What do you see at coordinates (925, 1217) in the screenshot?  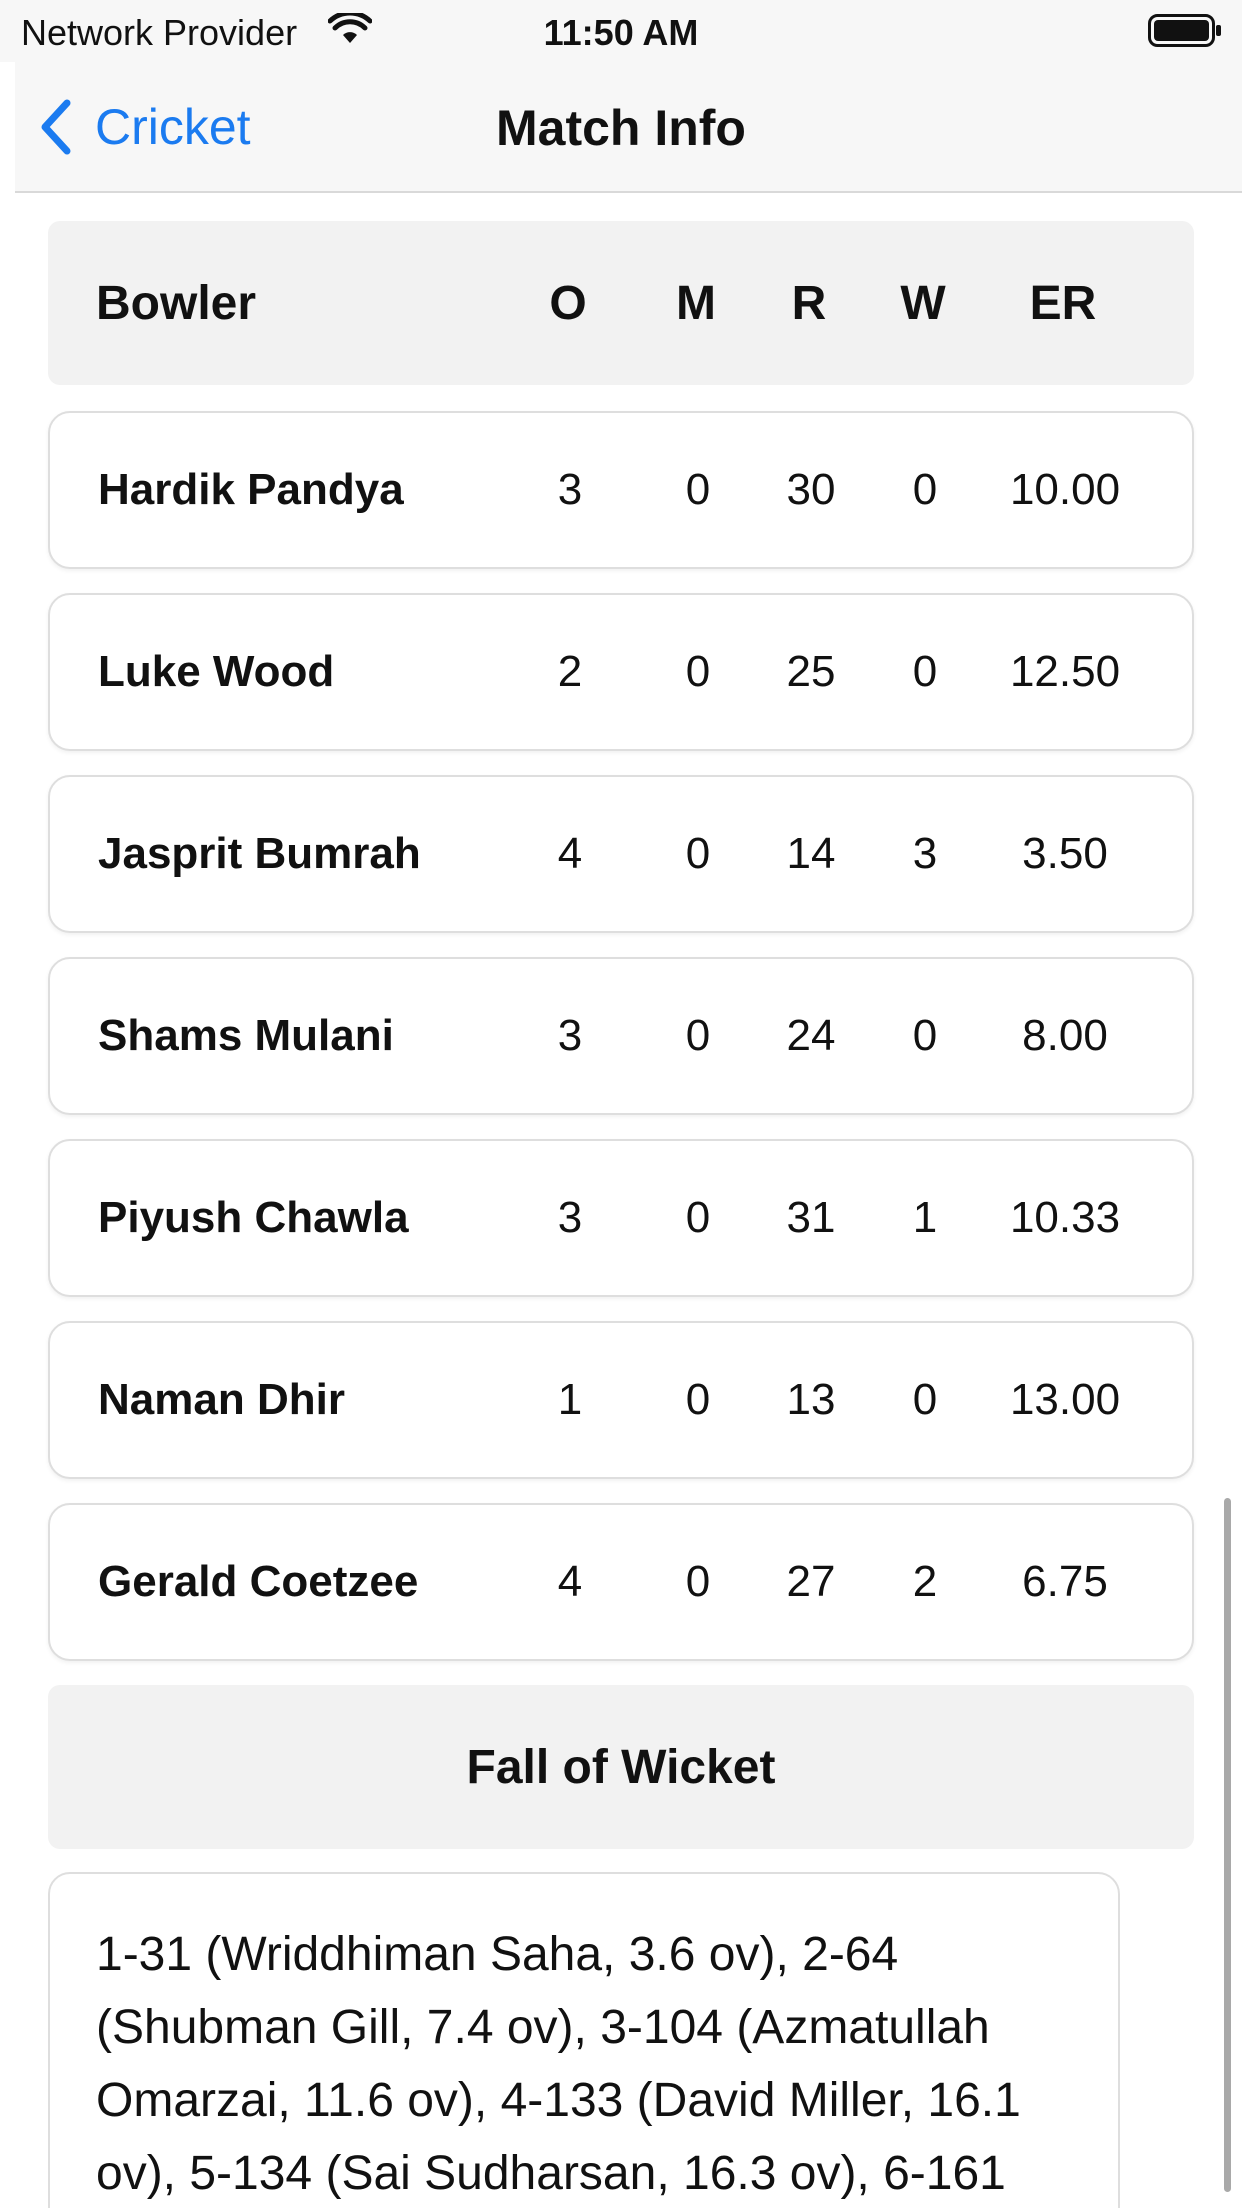 I see `bowler-wickets: 1` at bounding box center [925, 1217].